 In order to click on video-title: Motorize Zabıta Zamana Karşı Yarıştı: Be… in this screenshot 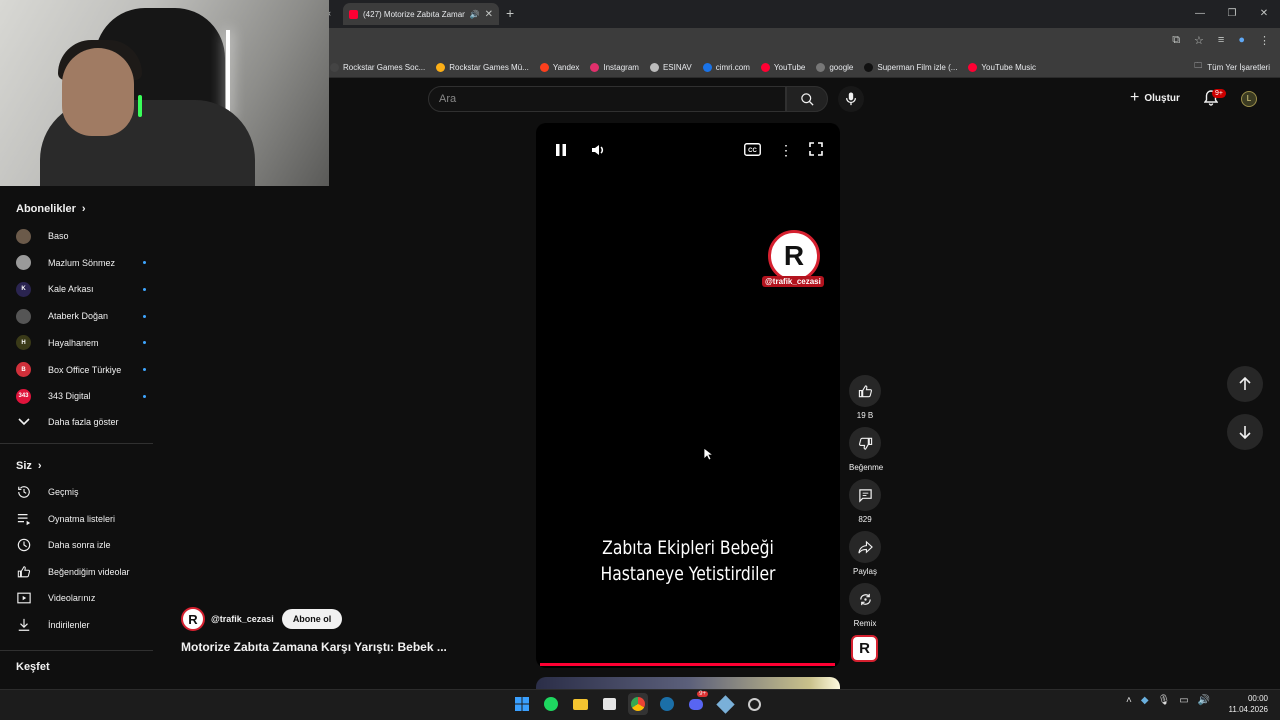, I will do `click(331, 647)`.